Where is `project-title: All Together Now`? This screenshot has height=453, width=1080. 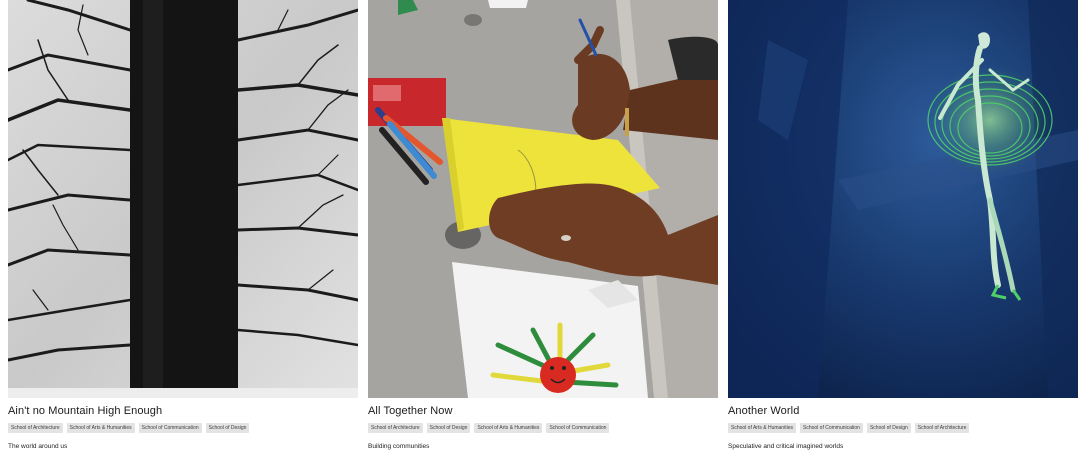 project-title: All Together Now is located at coordinates (543, 411).